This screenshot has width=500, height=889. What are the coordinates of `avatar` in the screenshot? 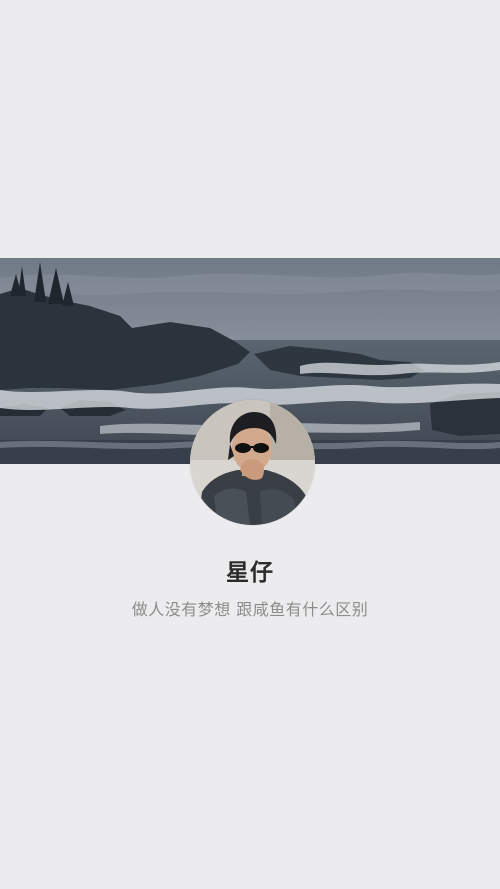 It's located at (252, 462).